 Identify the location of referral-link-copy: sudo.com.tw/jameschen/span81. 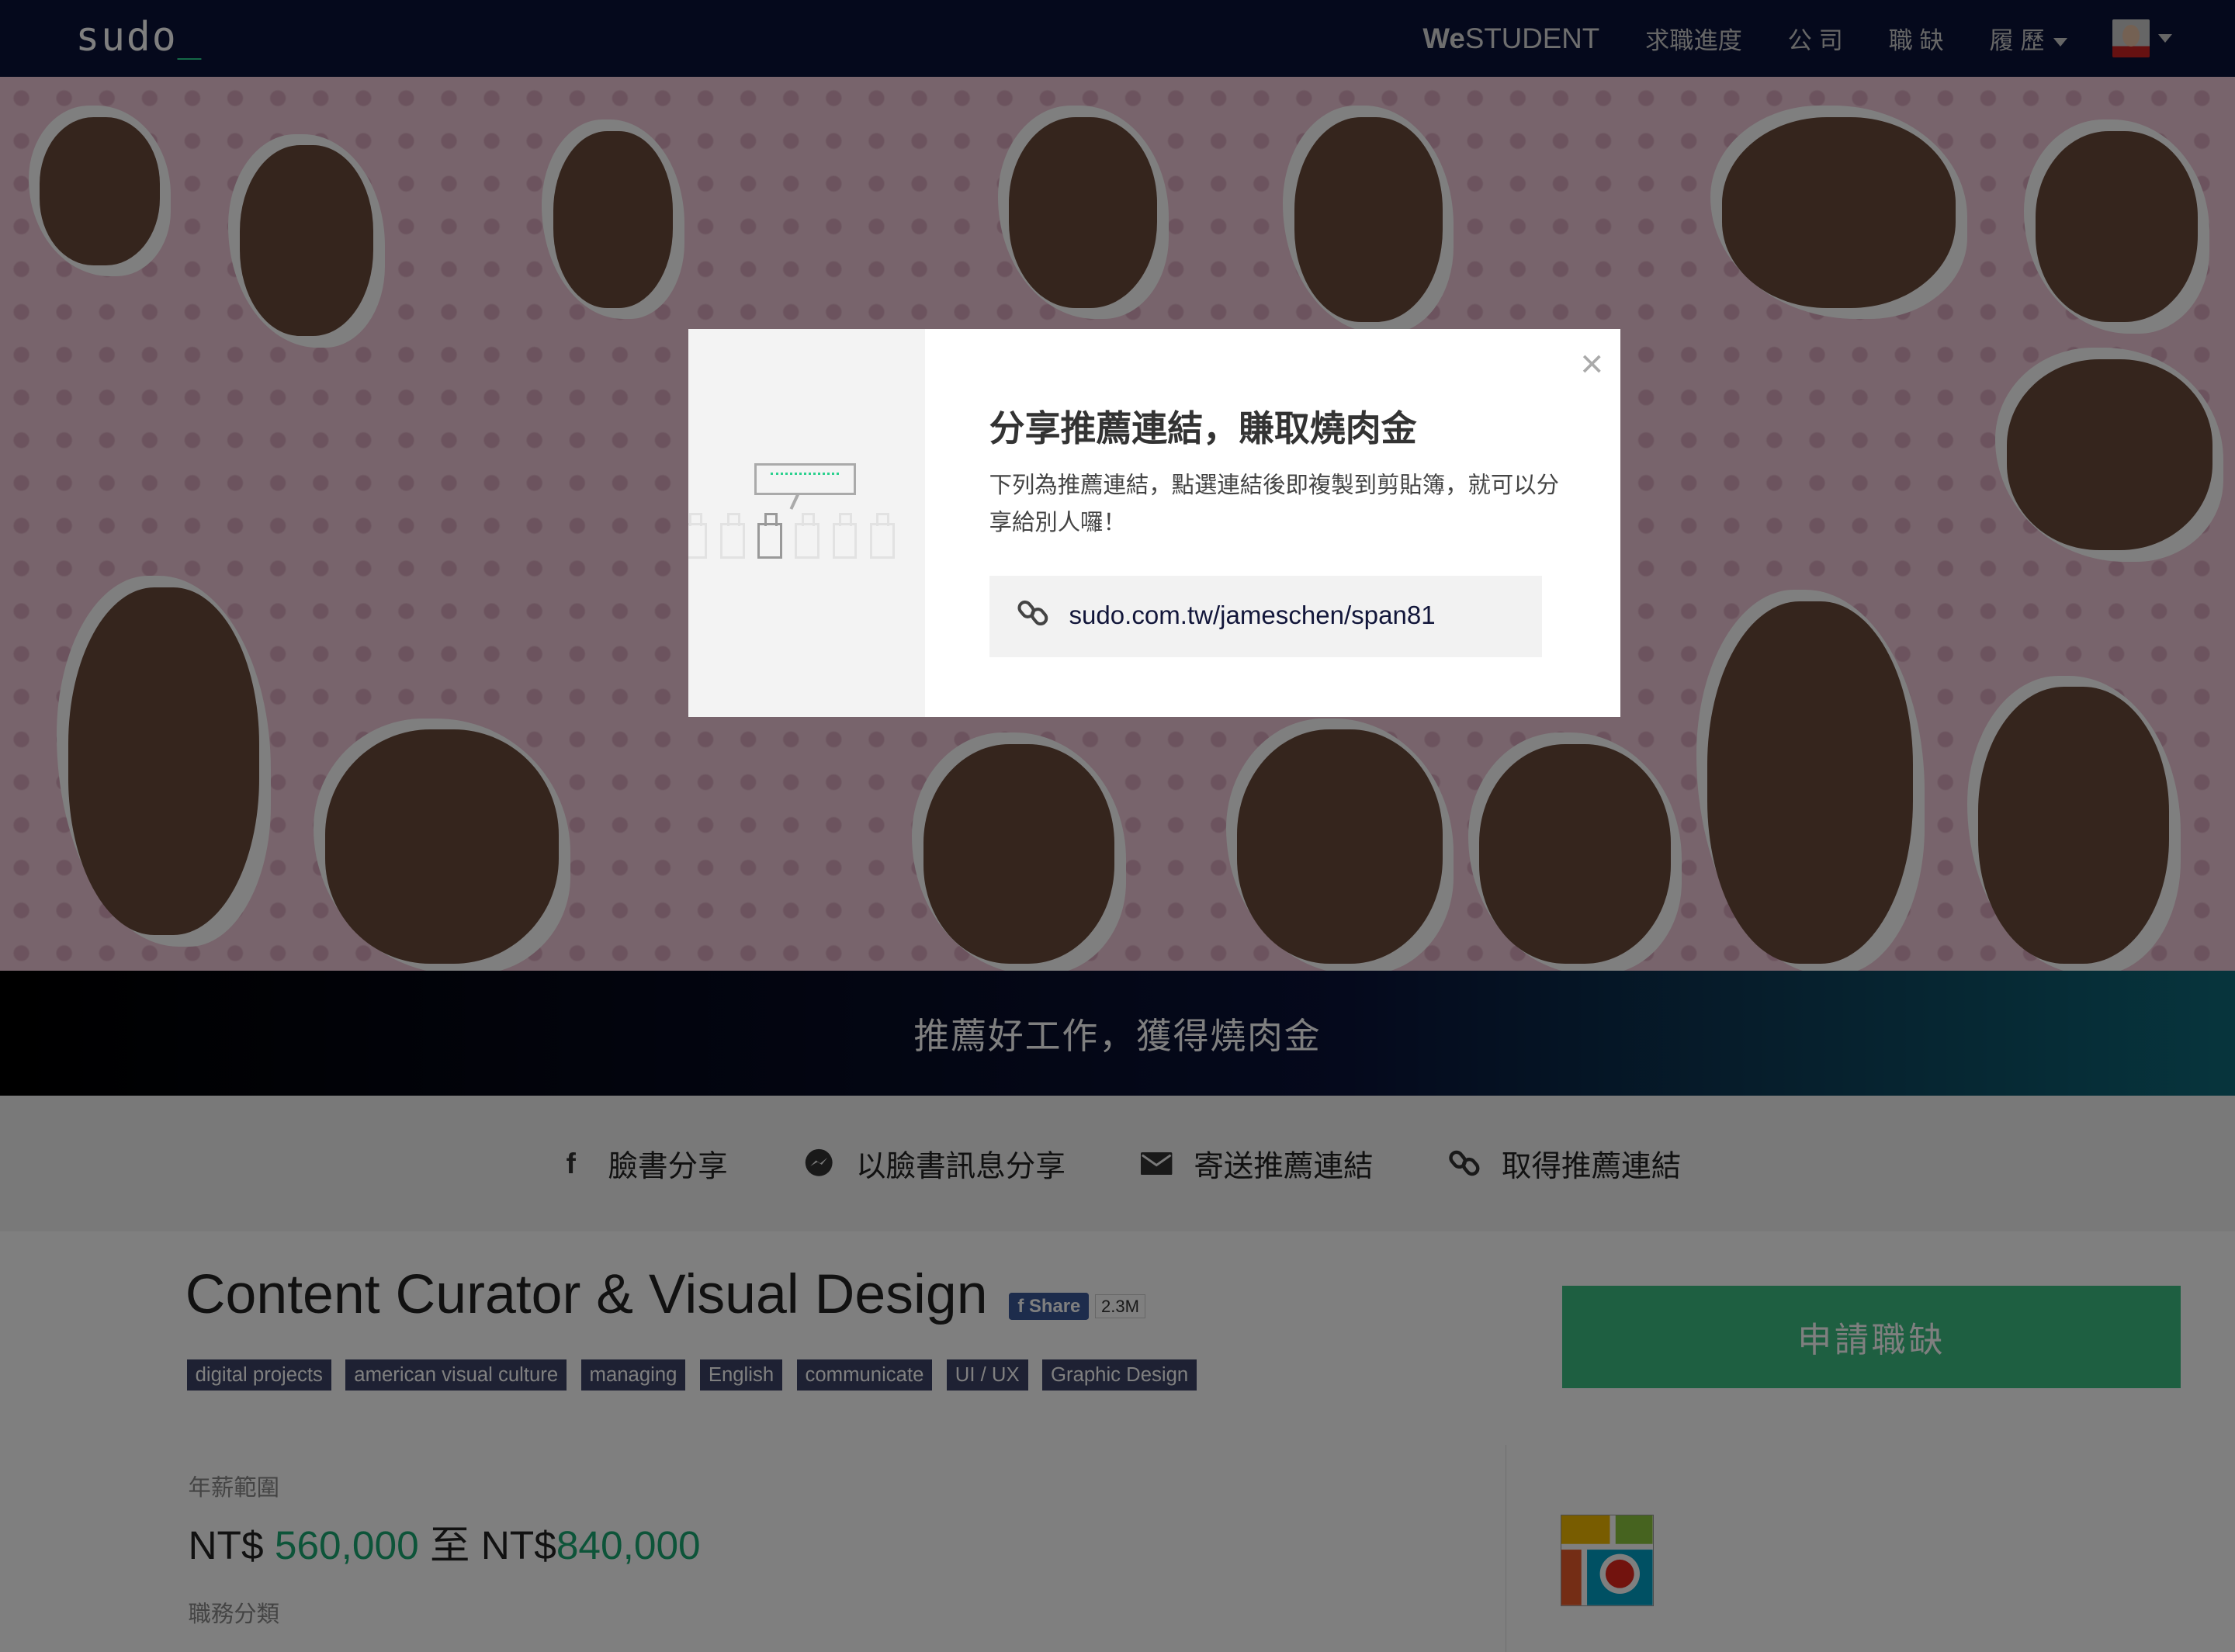
(1266, 616).